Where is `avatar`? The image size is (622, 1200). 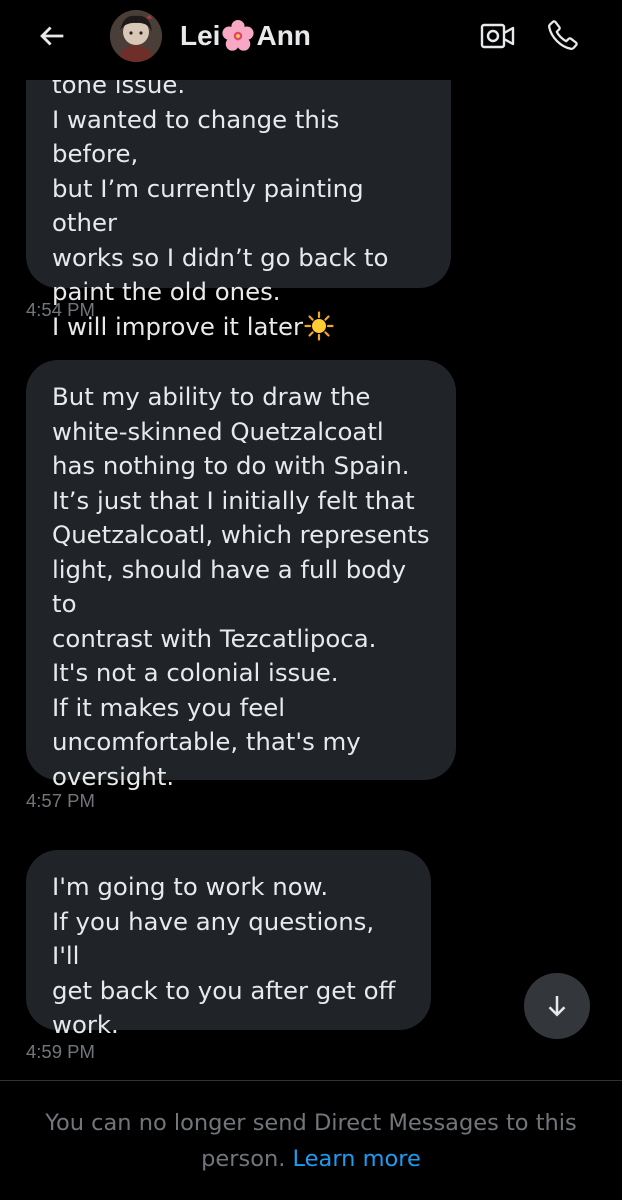 avatar is located at coordinates (136, 36).